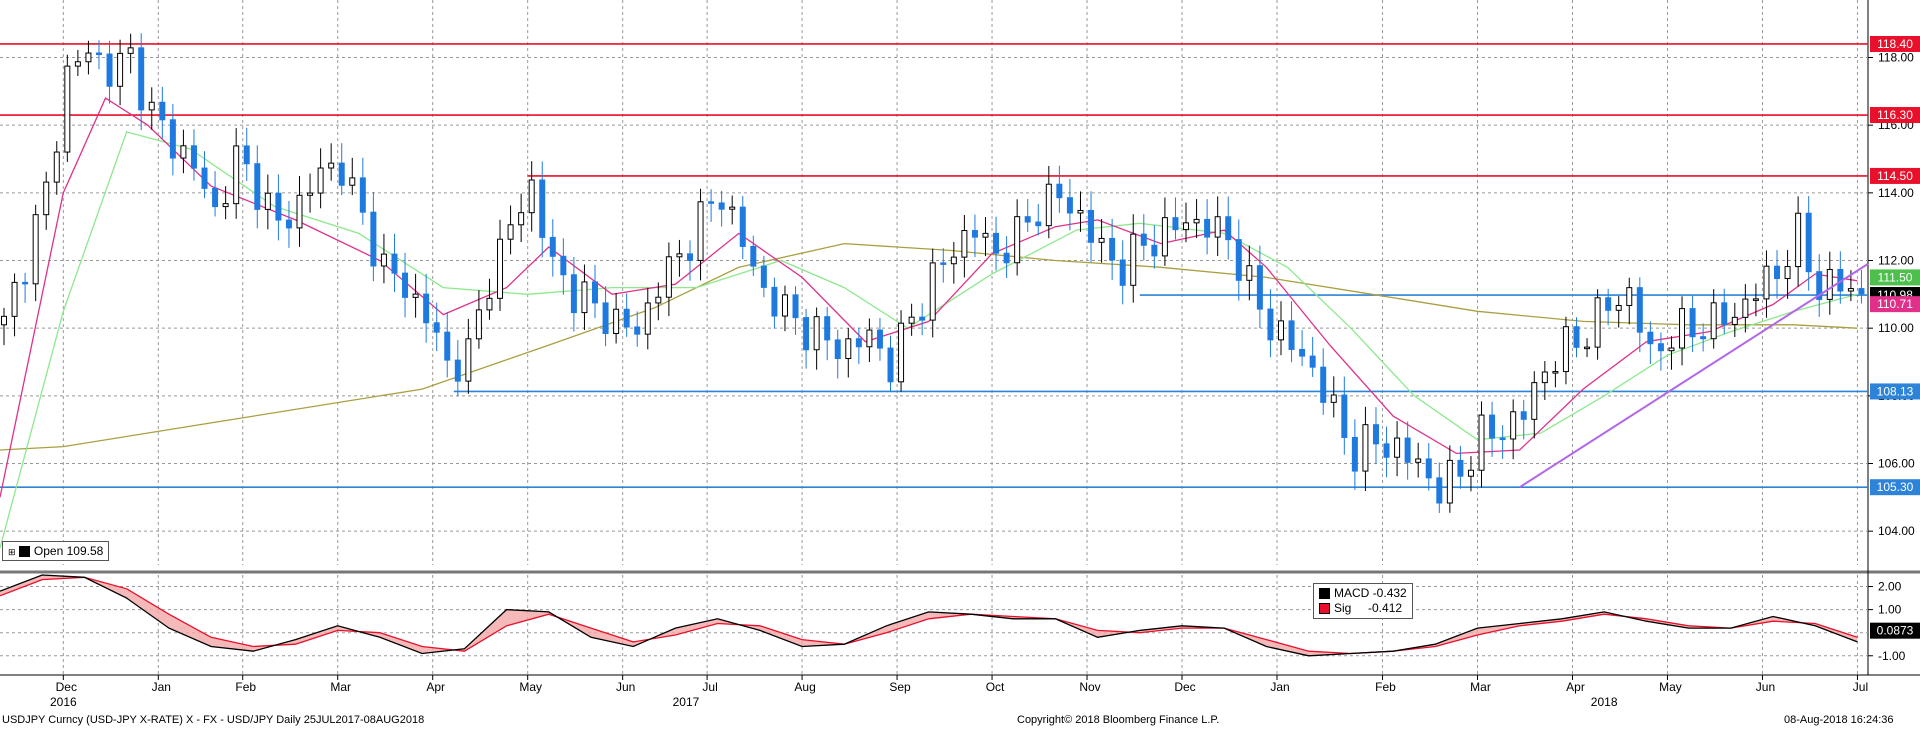  What do you see at coordinates (1363, 601) in the screenshot?
I see `macd-legend: MACD -0.432 Sig -0.412` at bounding box center [1363, 601].